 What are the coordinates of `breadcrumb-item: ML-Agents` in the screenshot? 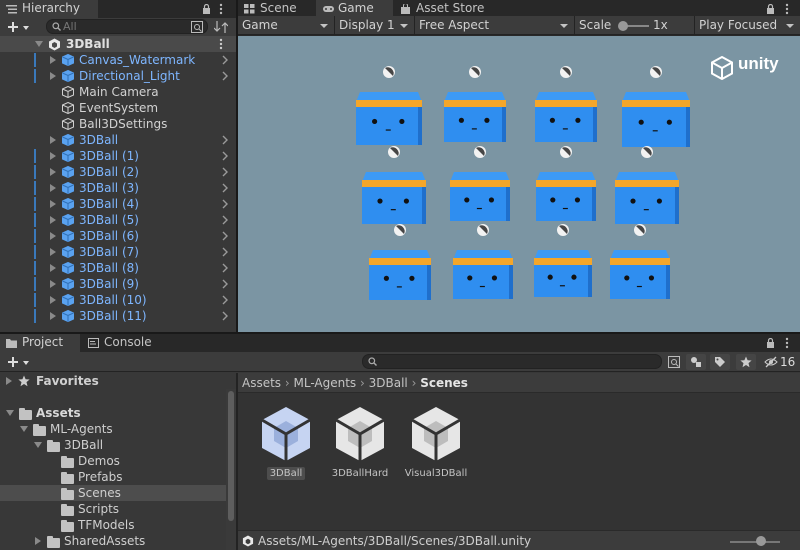 It's located at (325, 383).